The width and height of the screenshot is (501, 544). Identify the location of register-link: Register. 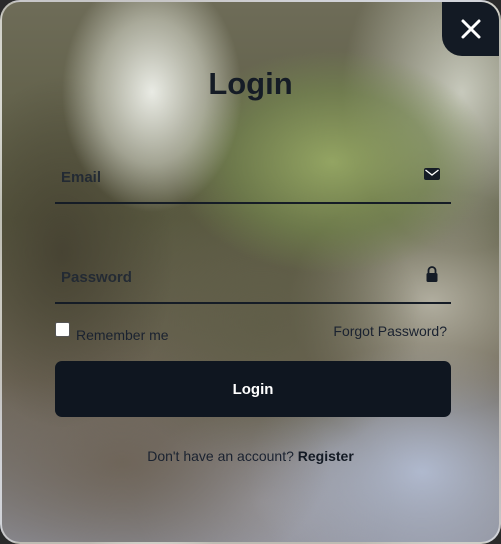
(326, 456).